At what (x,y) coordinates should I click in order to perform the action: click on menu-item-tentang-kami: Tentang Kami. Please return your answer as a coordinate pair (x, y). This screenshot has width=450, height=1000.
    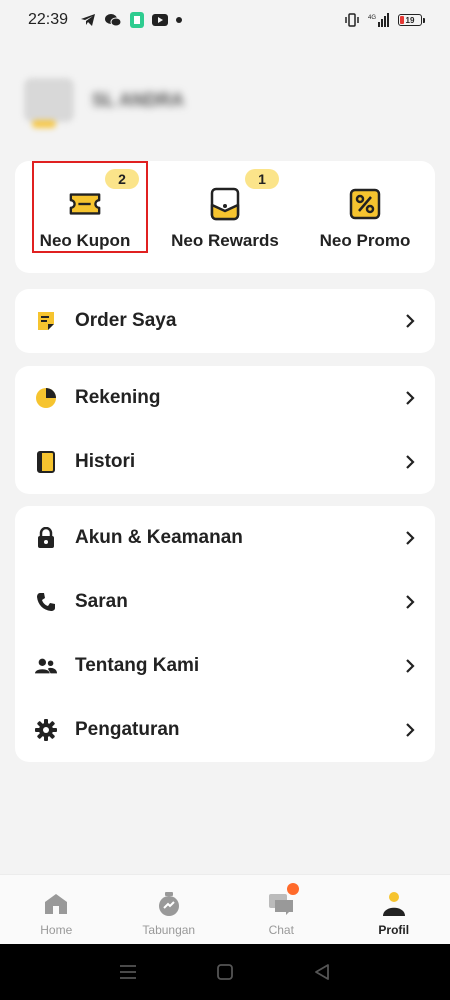
    Looking at the image, I should click on (225, 666).